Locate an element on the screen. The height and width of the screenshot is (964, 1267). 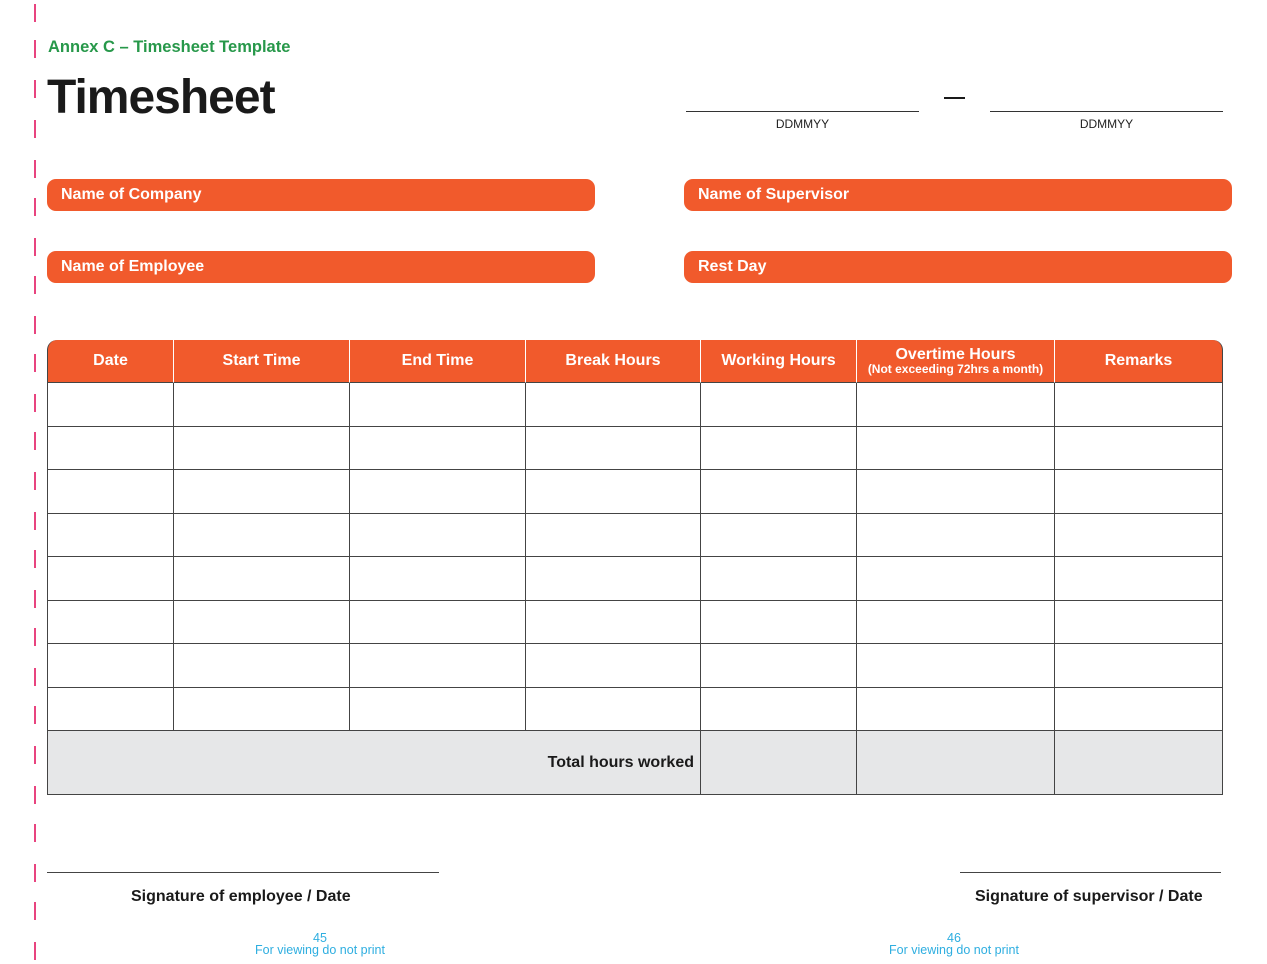
employee-signature-line is located at coordinates (243, 872).